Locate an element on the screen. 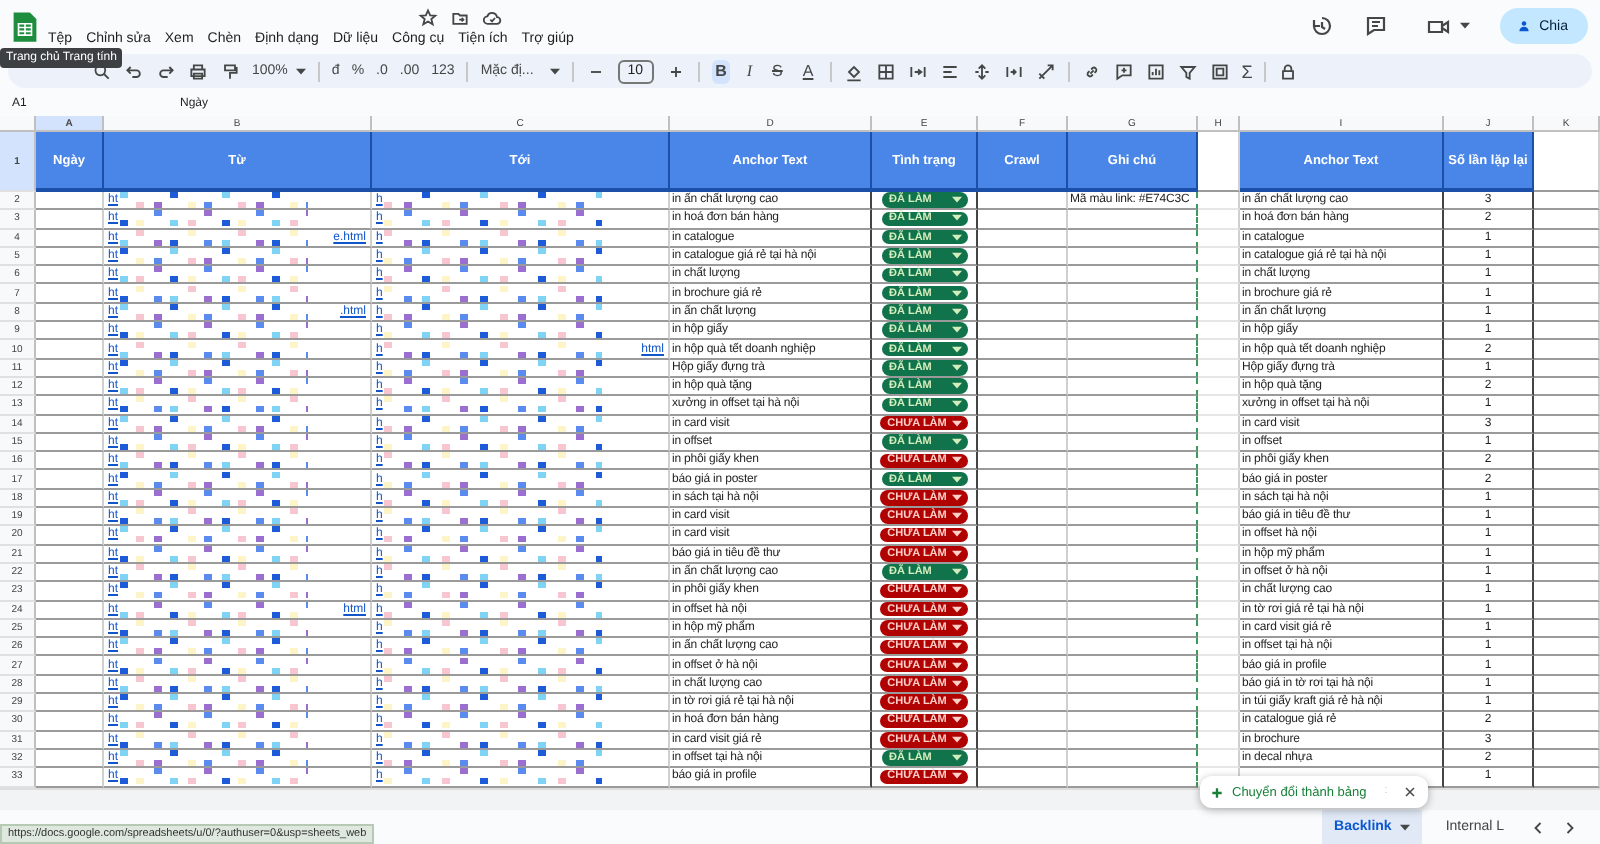  align-left-icon is located at coordinates (949, 71).